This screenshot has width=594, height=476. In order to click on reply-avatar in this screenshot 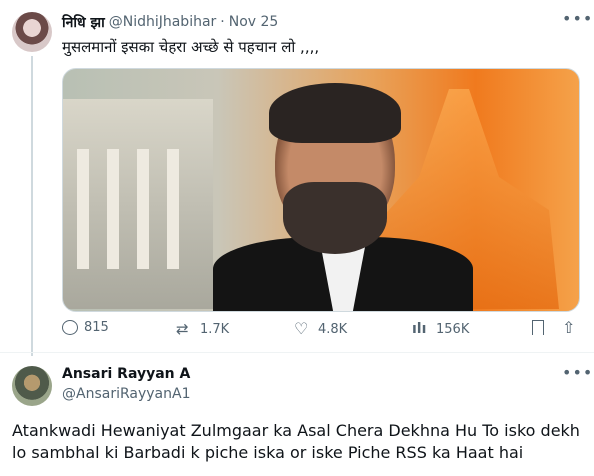, I will do `click(32, 386)`.